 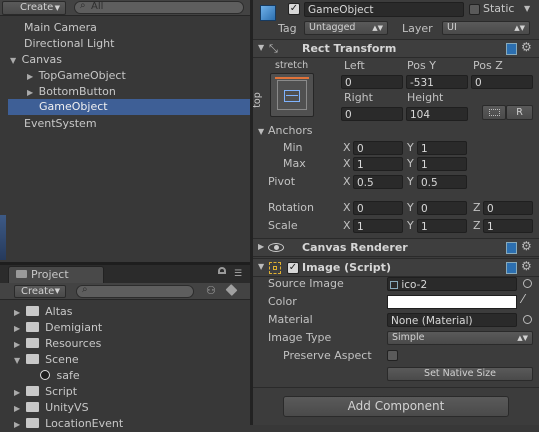 What do you see at coordinates (222, 270) in the screenshot?
I see `lock-icon` at bounding box center [222, 270].